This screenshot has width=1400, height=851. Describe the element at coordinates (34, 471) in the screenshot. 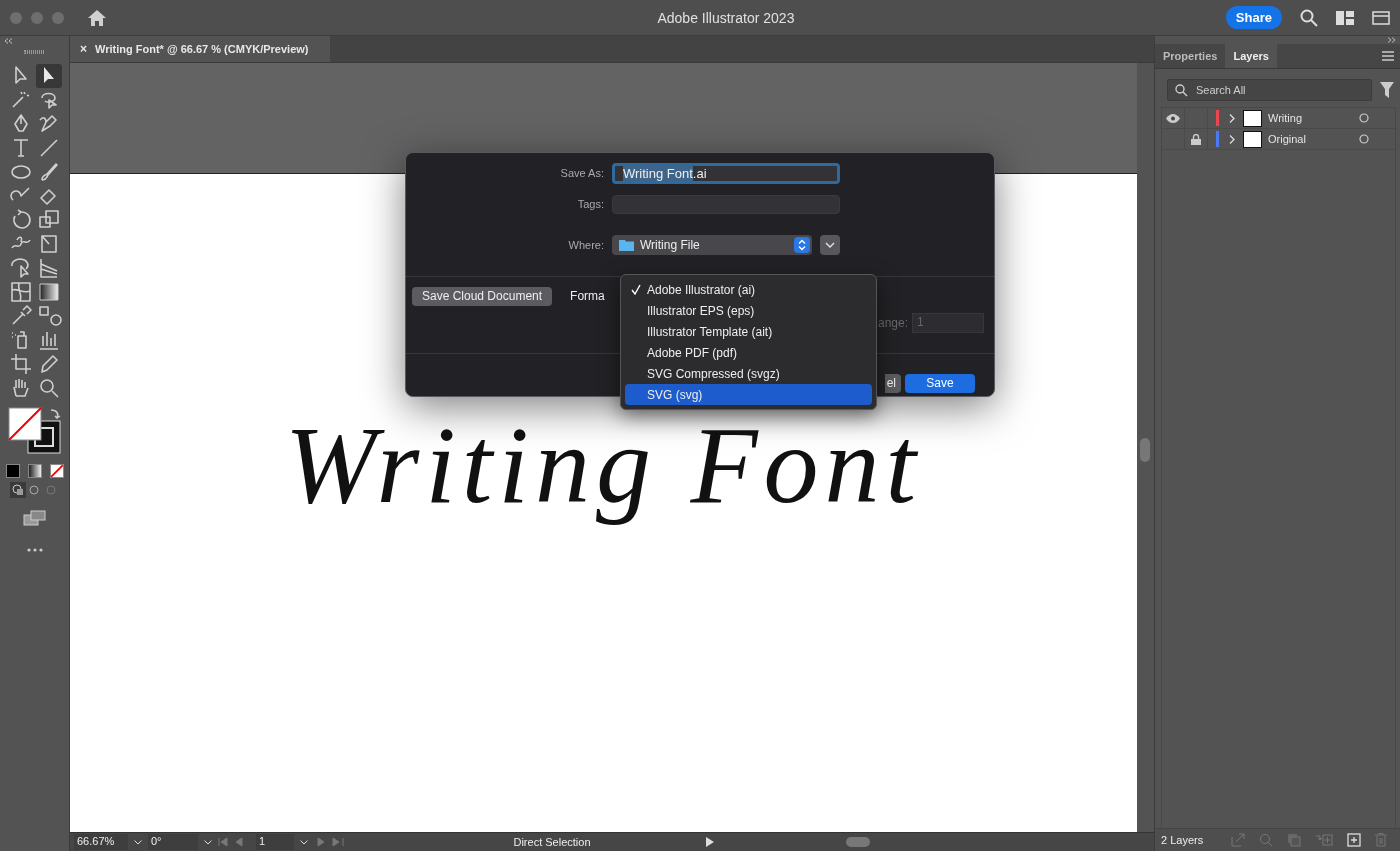

I see `gradient-swatch` at that location.